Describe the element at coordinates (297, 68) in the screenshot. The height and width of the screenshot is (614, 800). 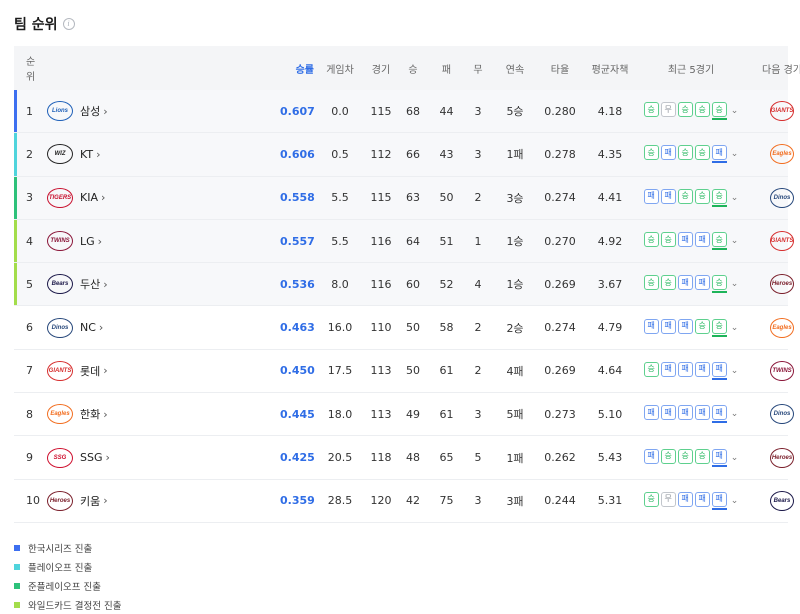
I see `header-pct: 승률` at that location.